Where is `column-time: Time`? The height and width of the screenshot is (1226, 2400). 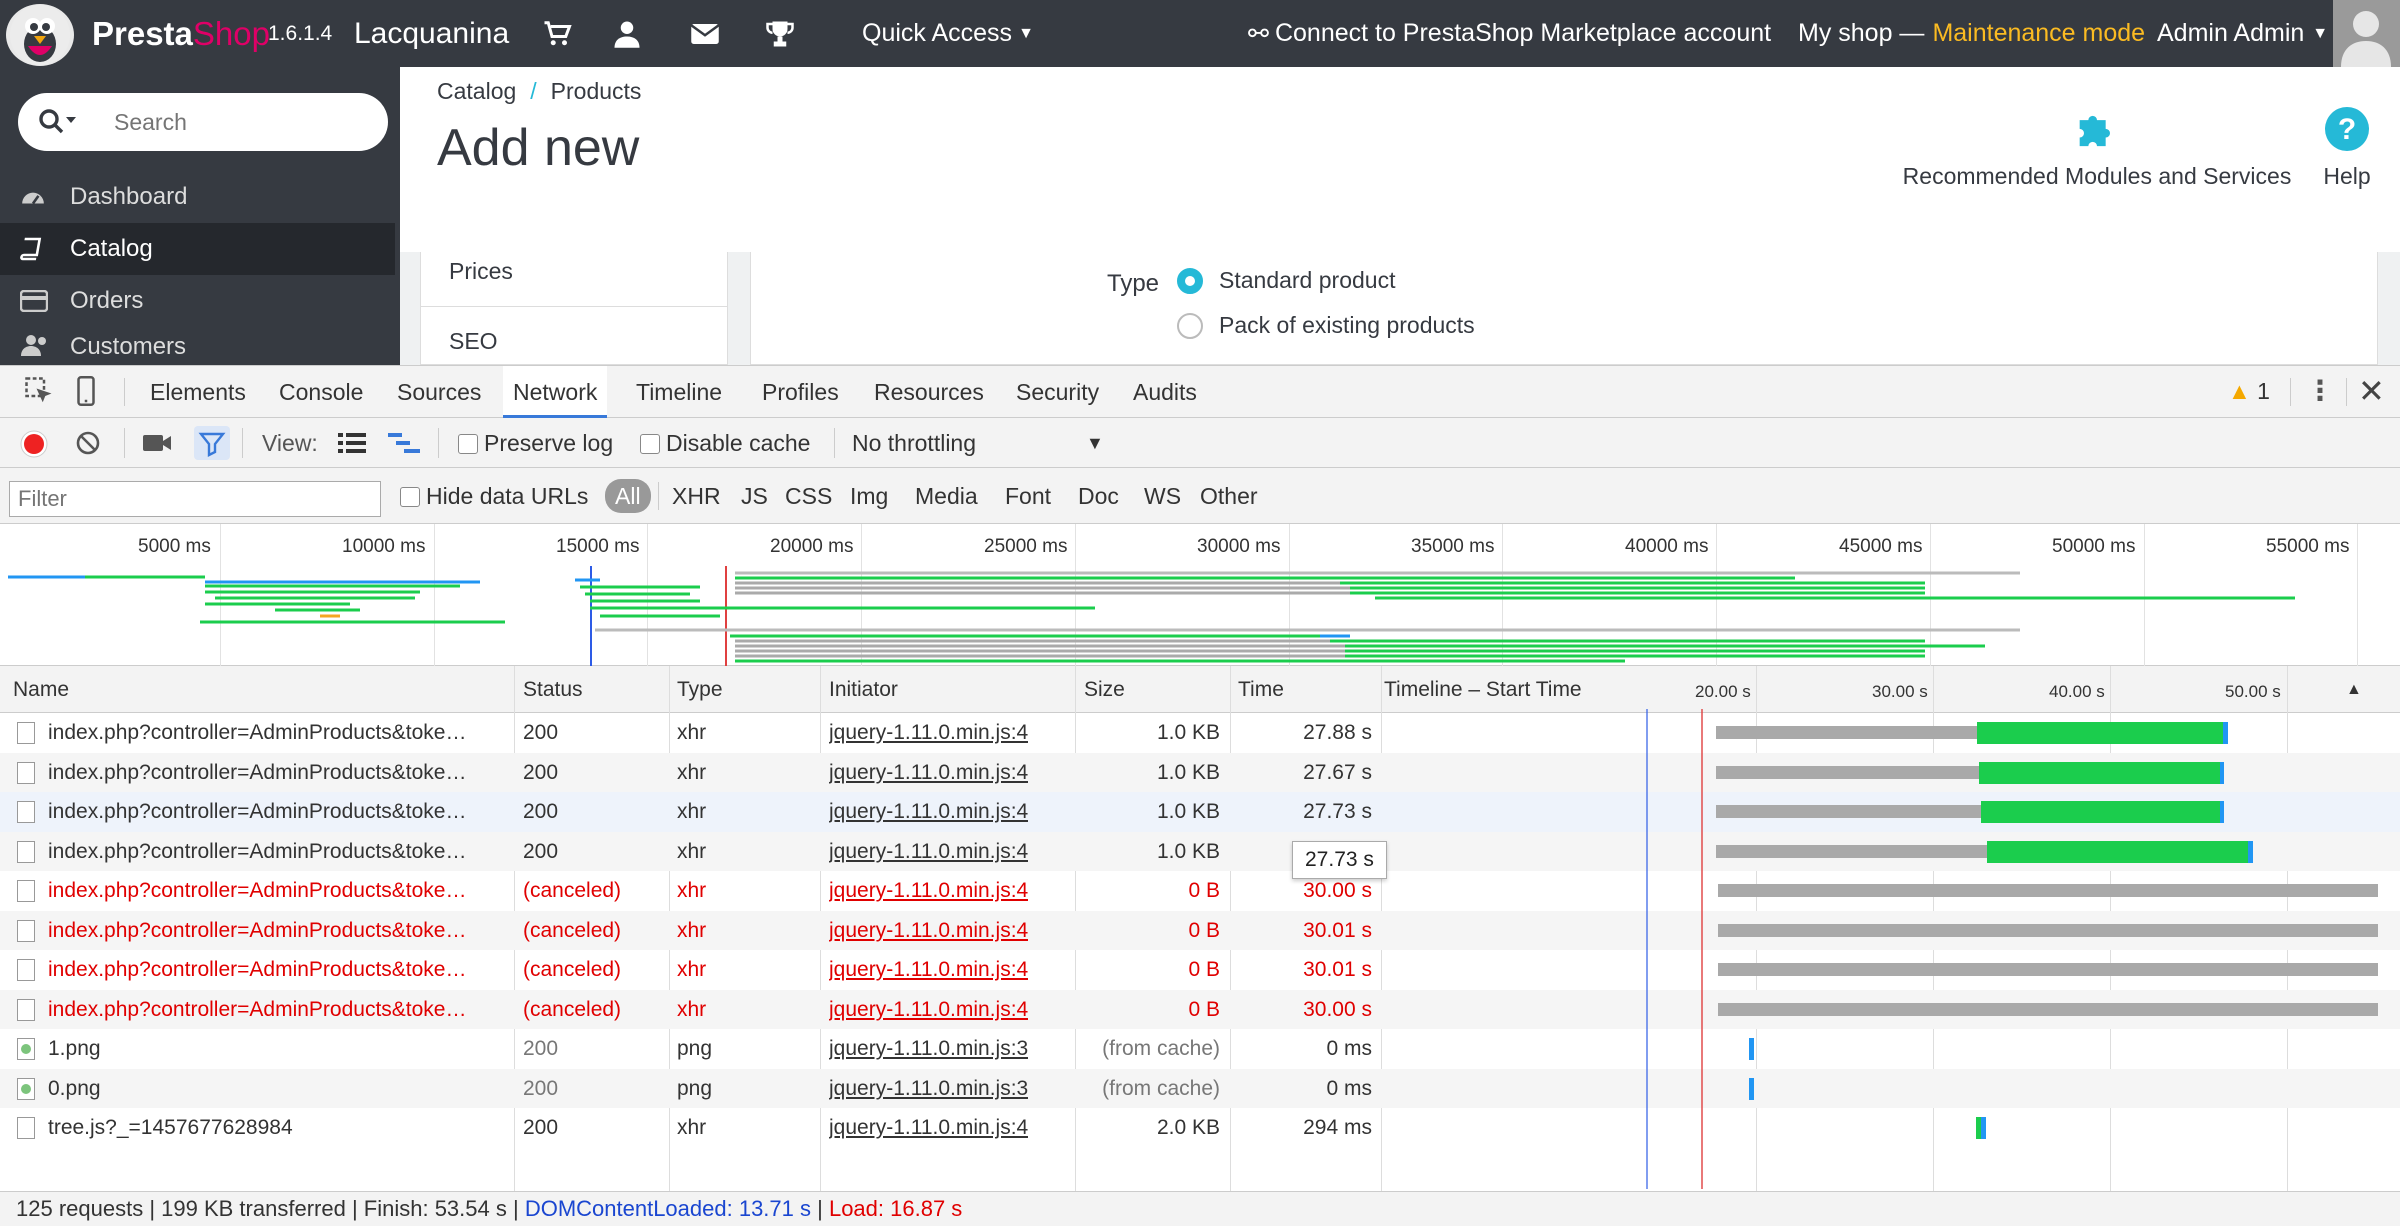
column-time: Time is located at coordinates (1261, 689).